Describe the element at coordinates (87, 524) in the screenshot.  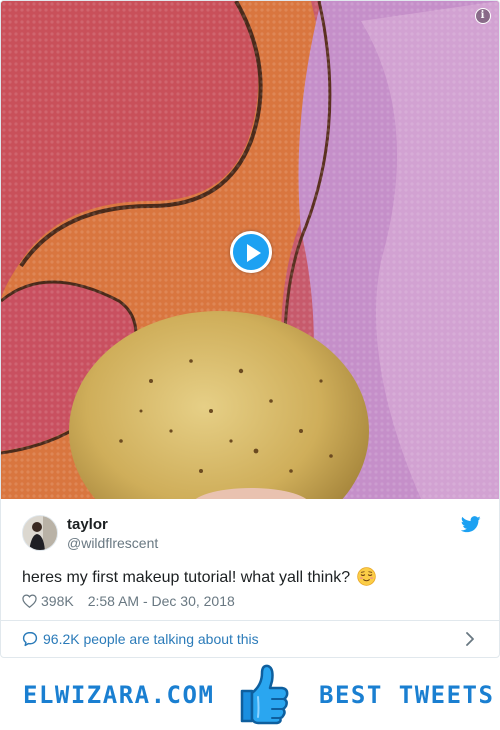
I see `author-display-name: taylor` at that location.